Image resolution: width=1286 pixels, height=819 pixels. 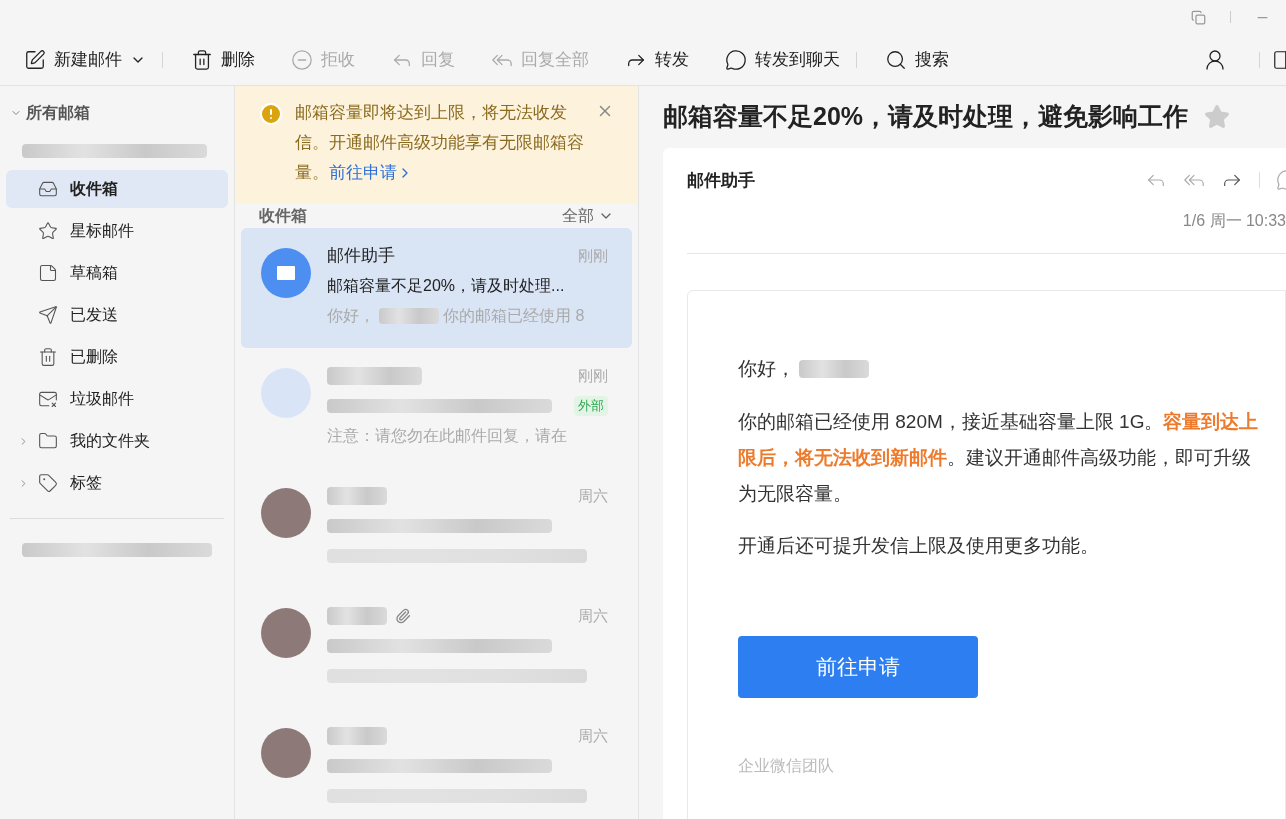 What do you see at coordinates (48, 441) in the screenshot?
I see `folder-icon` at bounding box center [48, 441].